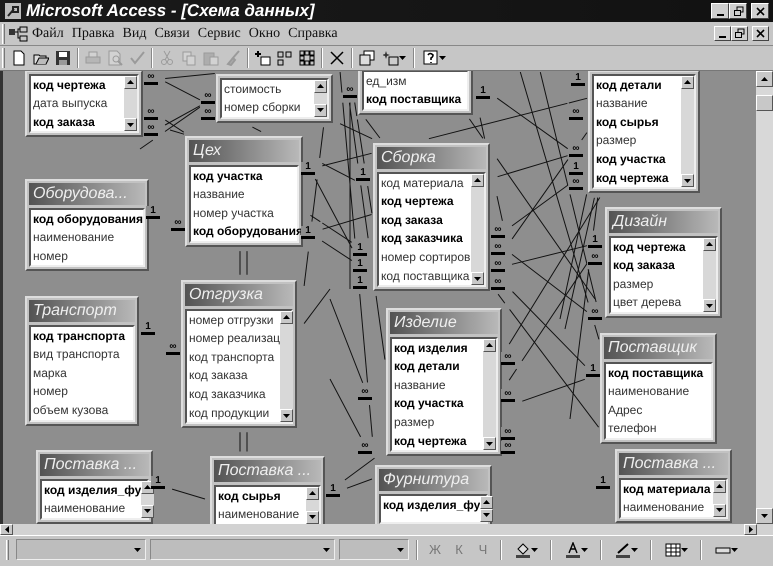 The image size is (773, 566). I want to click on scroll-thumb, so click(764, 102).